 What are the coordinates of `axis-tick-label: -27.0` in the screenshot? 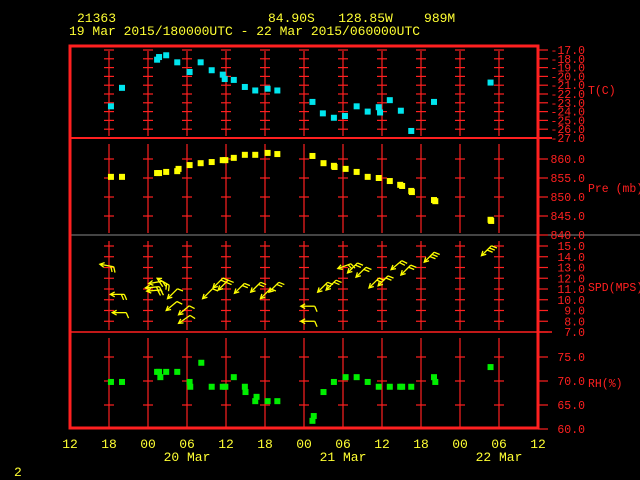 It's located at (567, 139).